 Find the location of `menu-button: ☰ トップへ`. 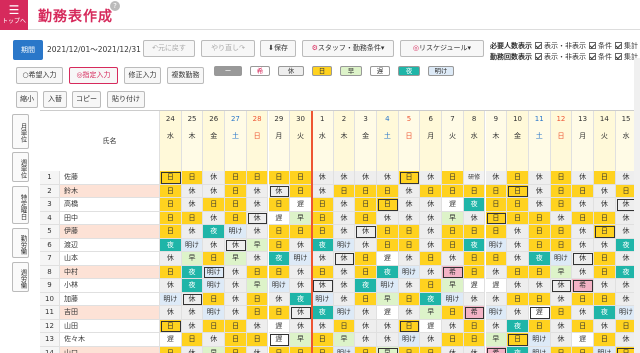

menu-button: ☰ トップへ is located at coordinates (14, 15).